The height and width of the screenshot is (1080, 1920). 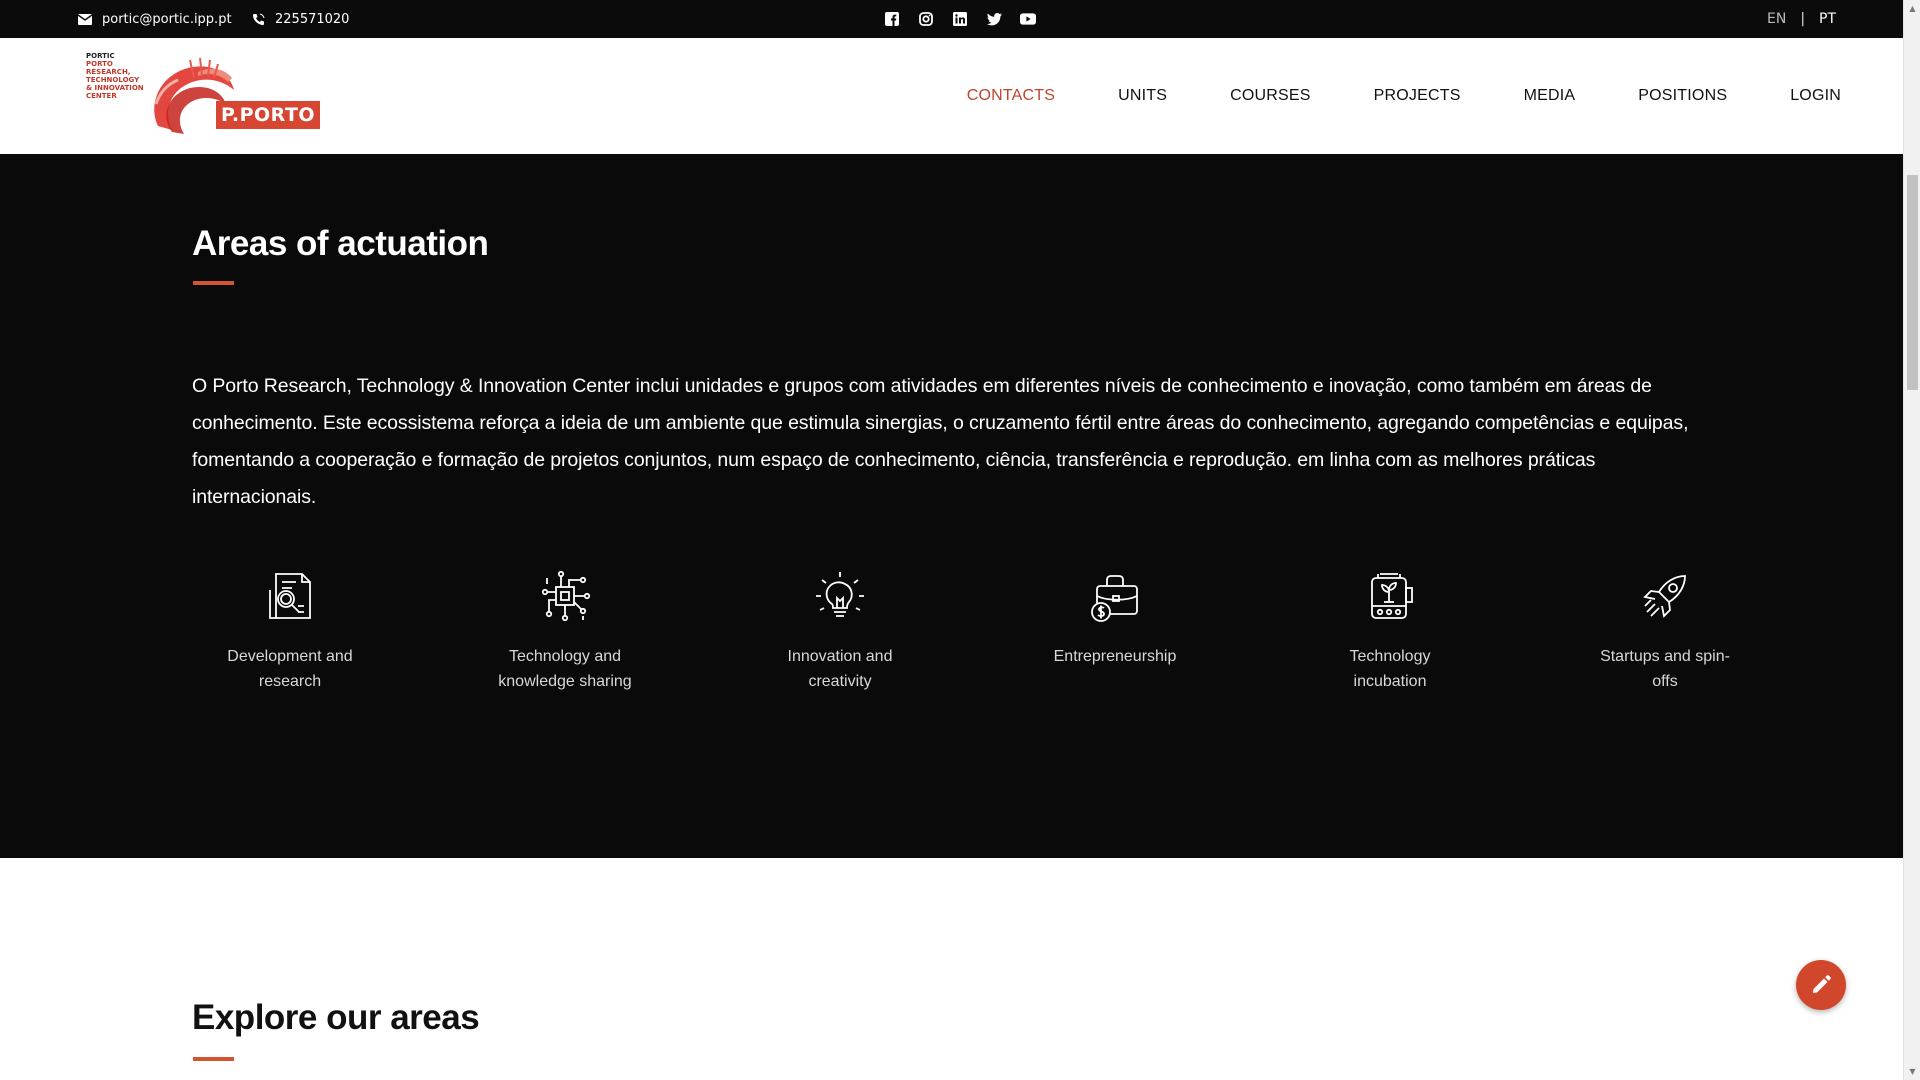 I want to click on scroll-up-arrow-icon: ▲, so click(x=1912, y=8).